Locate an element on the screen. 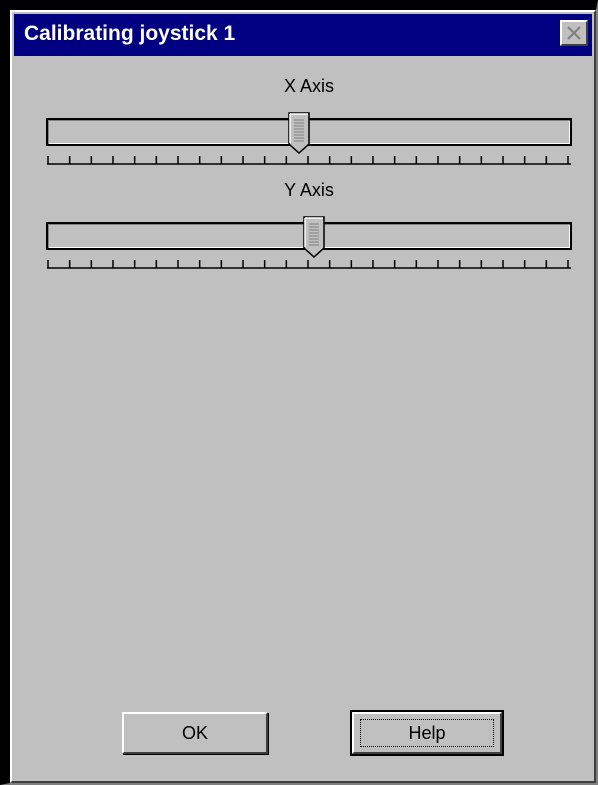  y-axis-label: Y Axis is located at coordinates (309, 190).